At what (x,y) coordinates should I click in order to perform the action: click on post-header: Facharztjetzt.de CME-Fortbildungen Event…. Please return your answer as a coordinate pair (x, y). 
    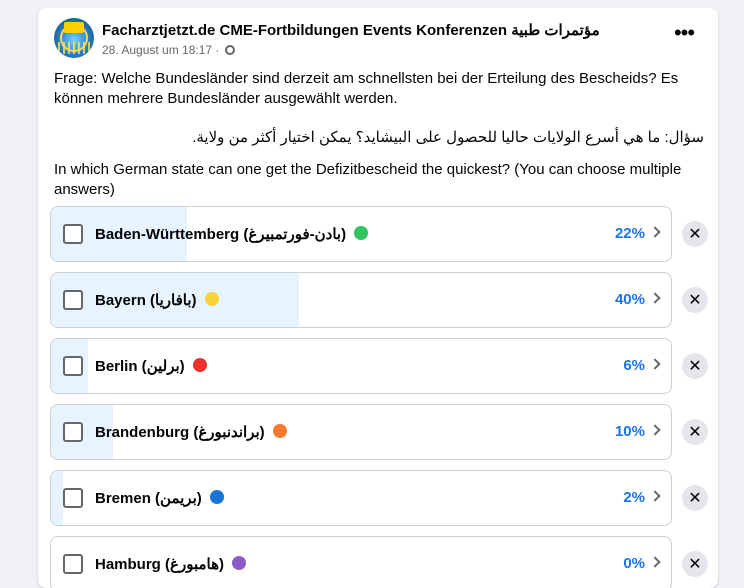
    Looking at the image, I should click on (378, 36).